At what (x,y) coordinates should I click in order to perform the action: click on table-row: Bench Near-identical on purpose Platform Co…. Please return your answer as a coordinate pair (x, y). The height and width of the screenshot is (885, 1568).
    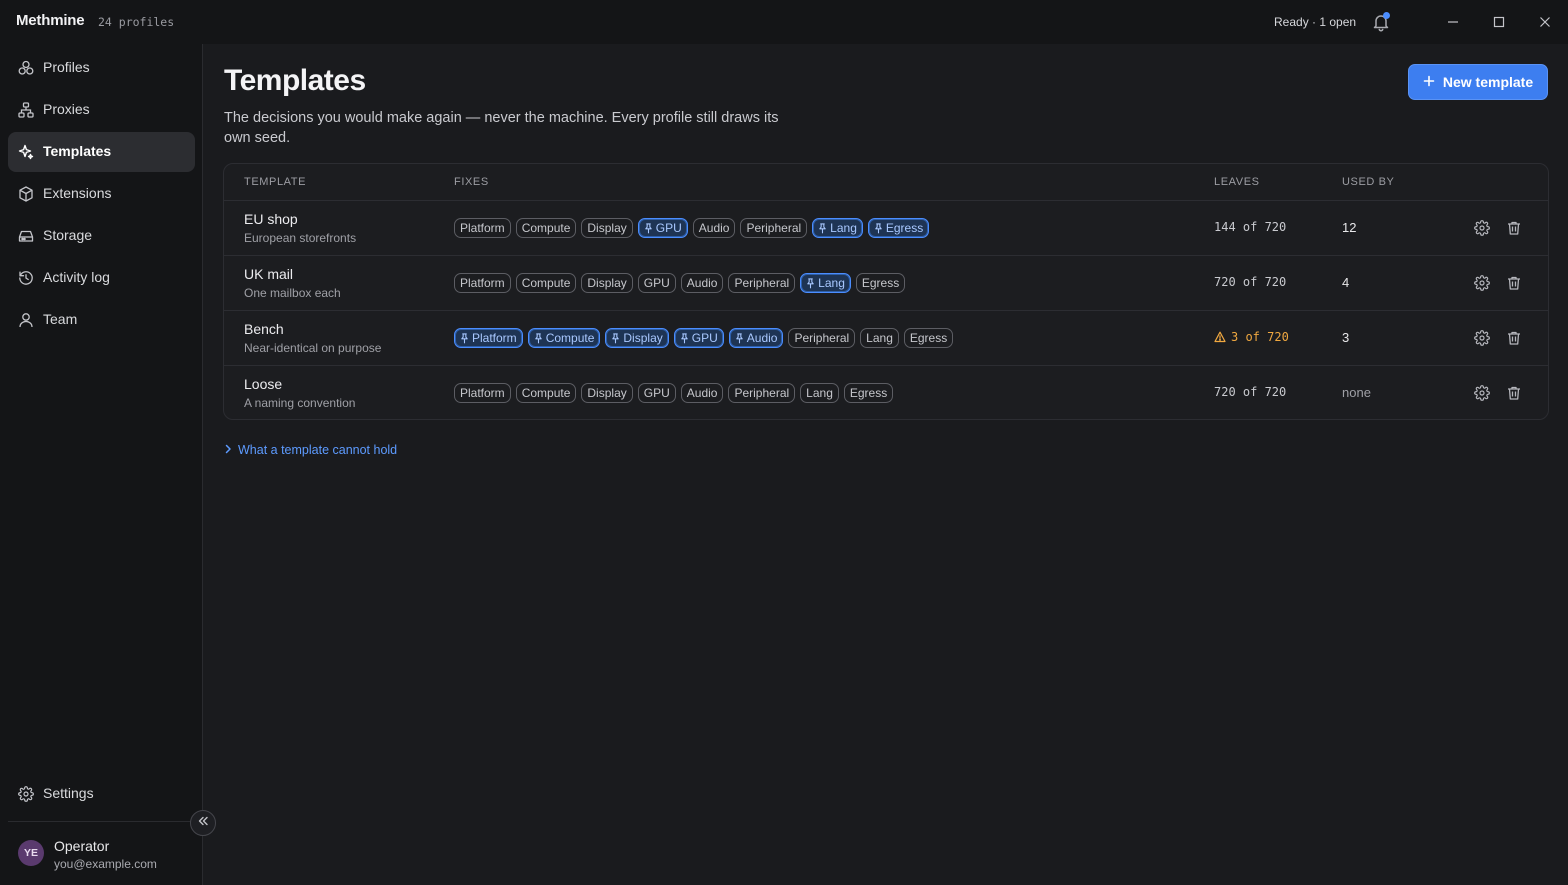
    Looking at the image, I should click on (886, 337).